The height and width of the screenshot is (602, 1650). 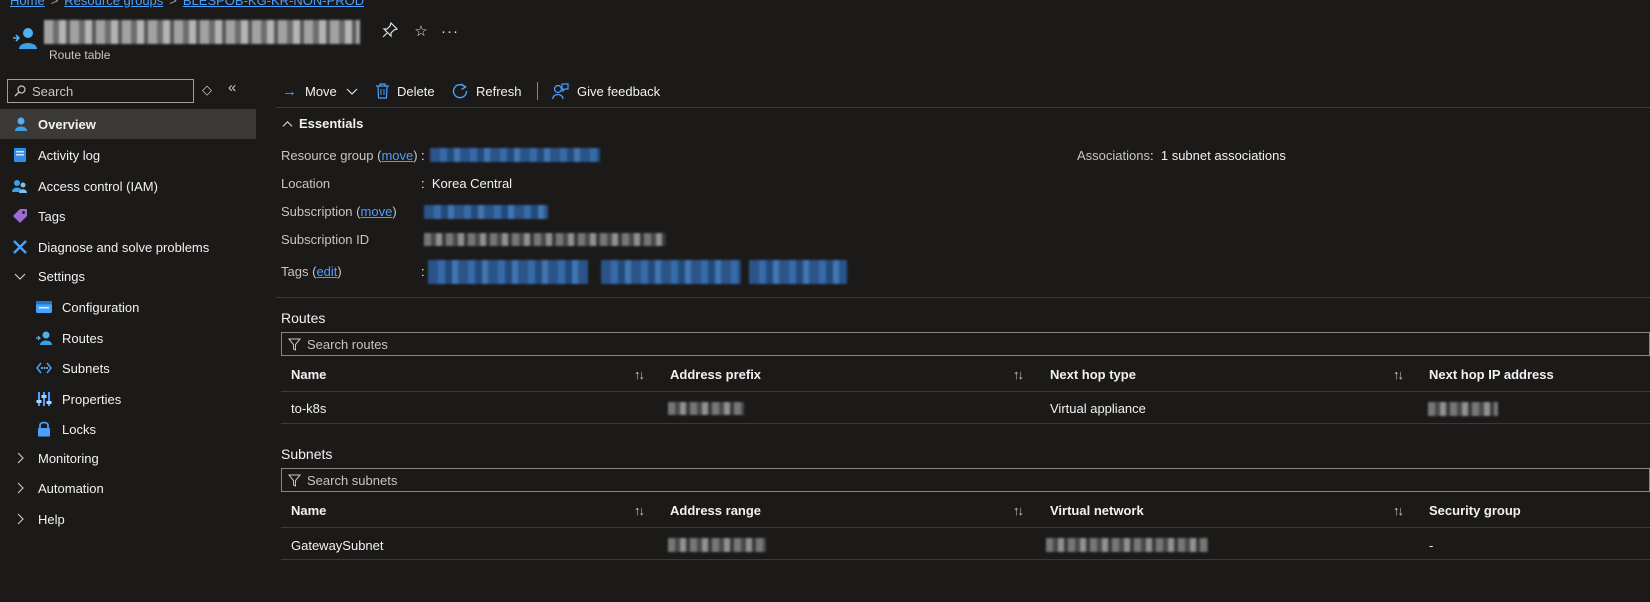 I want to click on sidebar-item-label: Activity log, so click(x=69, y=155).